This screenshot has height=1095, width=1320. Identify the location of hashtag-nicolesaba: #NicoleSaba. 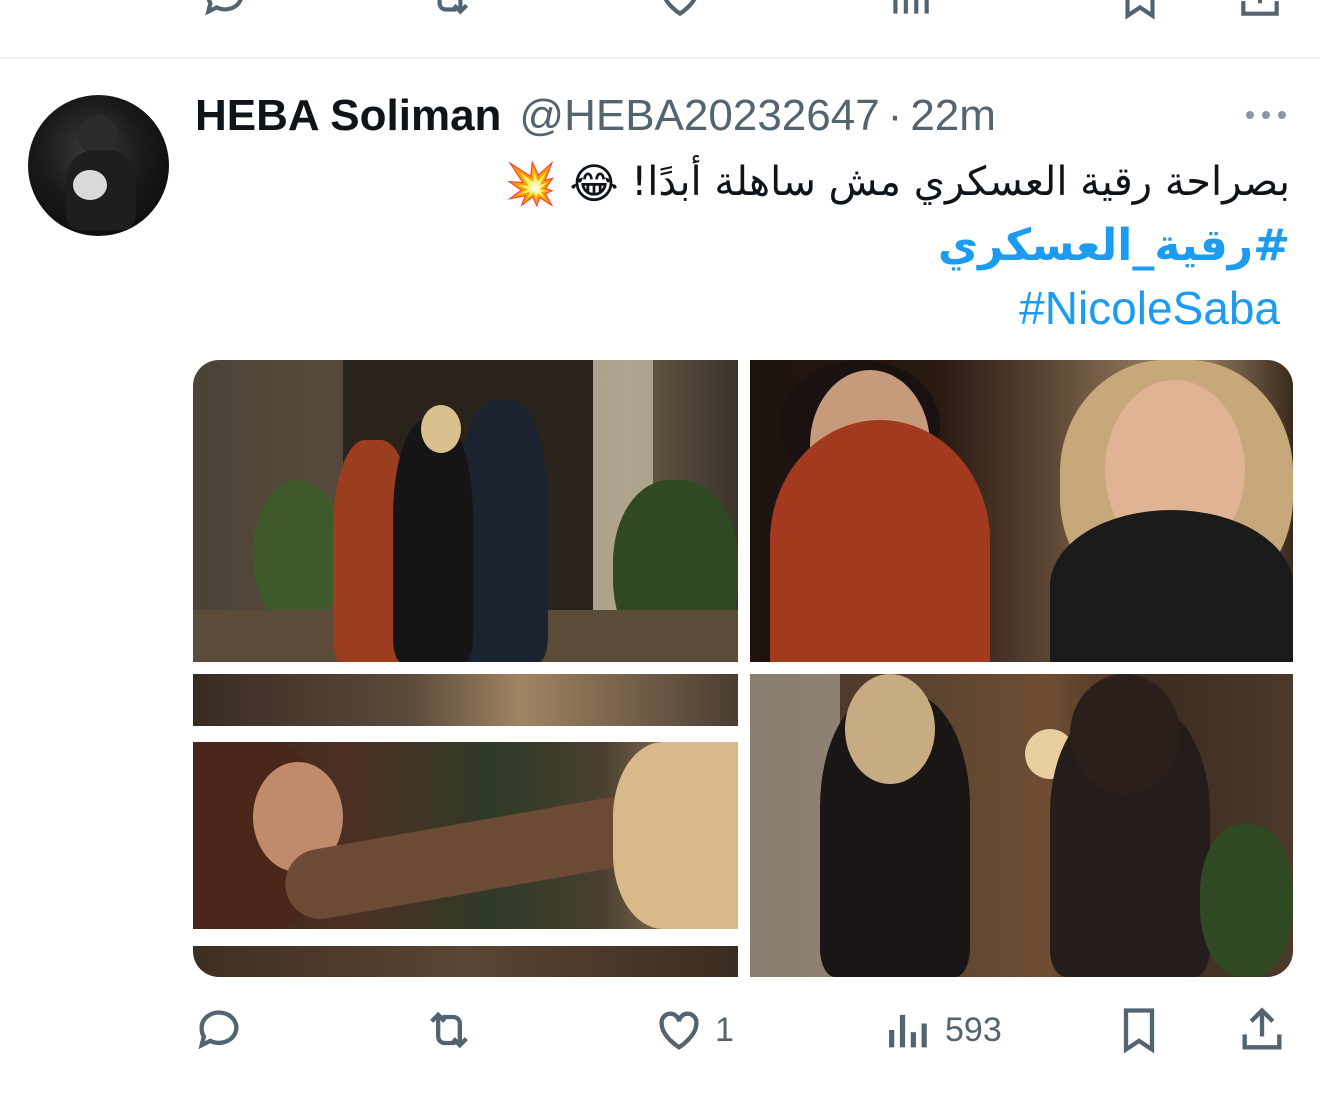
(1149, 308).